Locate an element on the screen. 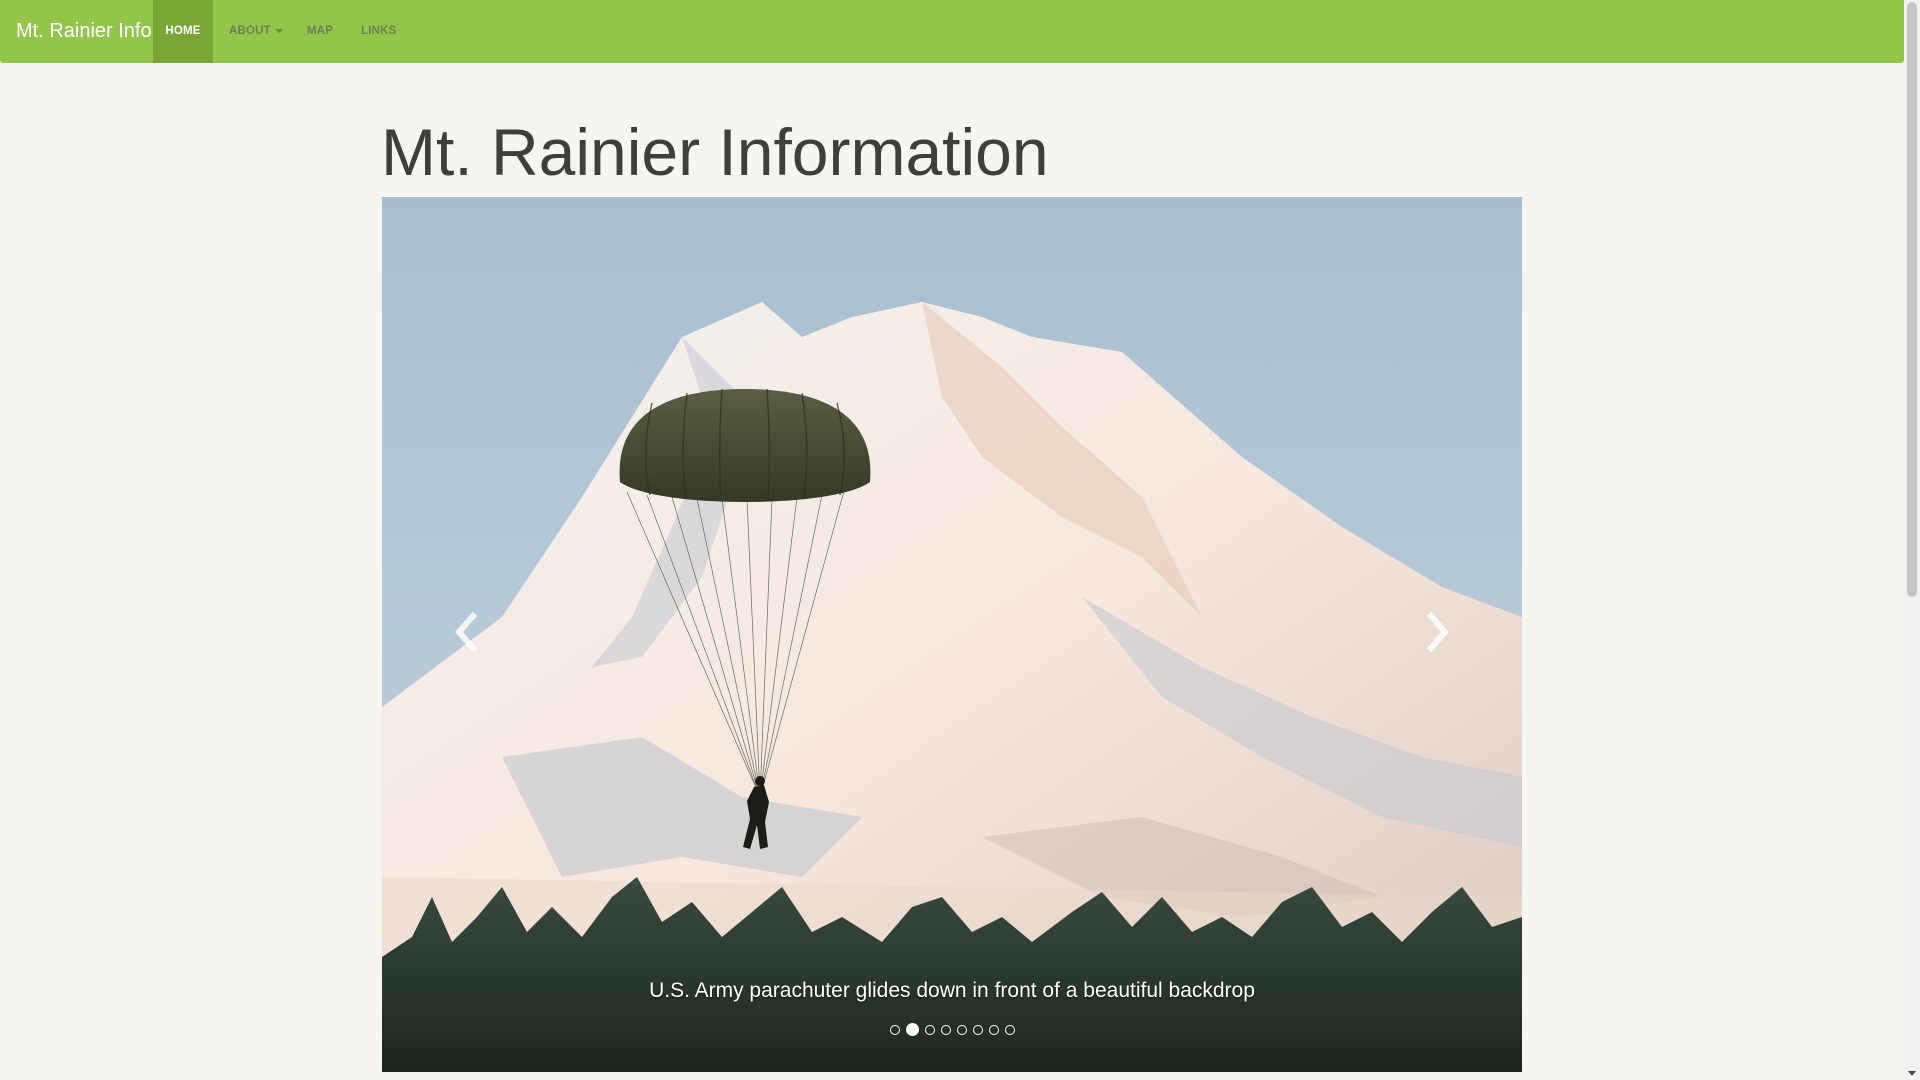 Image resolution: width=1920 pixels, height=1080 pixels. nav-links: LINKS is located at coordinates (379, 31).